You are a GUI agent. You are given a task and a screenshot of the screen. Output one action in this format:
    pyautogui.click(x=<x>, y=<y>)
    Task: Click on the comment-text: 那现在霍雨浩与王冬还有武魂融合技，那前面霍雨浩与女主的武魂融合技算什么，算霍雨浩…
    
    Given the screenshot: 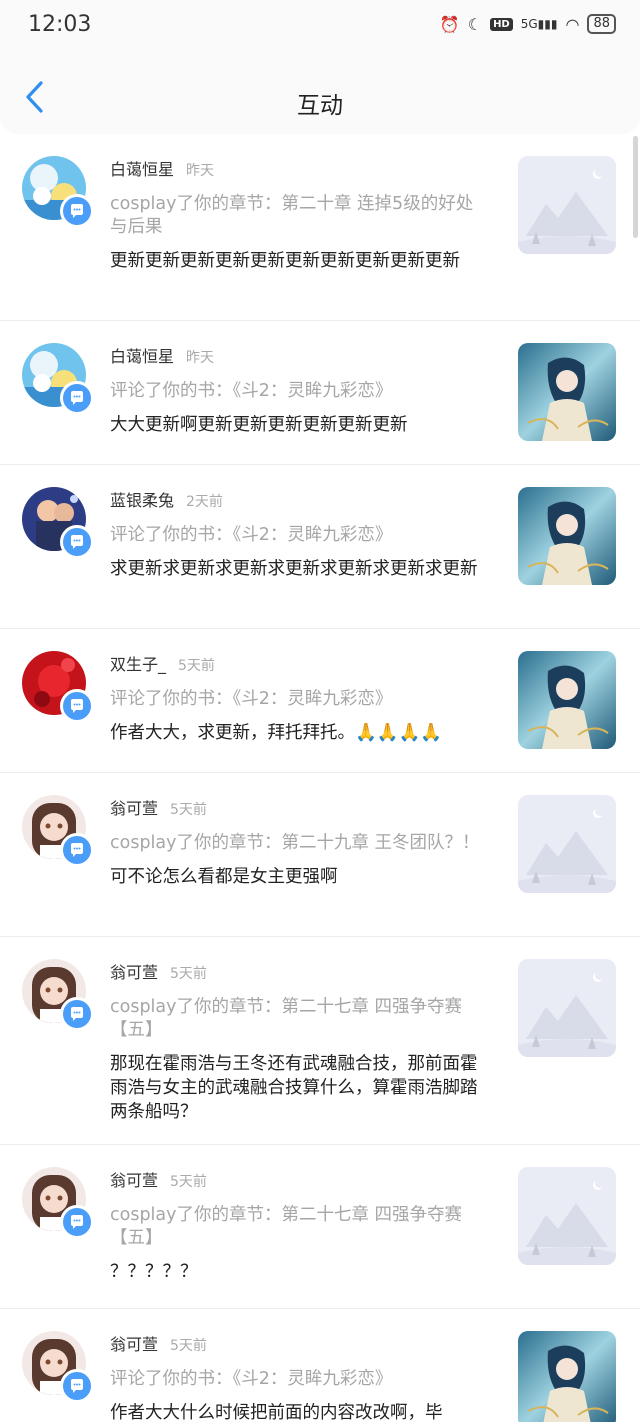 What is the action you would take?
    pyautogui.click(x=294, y=1088)
    